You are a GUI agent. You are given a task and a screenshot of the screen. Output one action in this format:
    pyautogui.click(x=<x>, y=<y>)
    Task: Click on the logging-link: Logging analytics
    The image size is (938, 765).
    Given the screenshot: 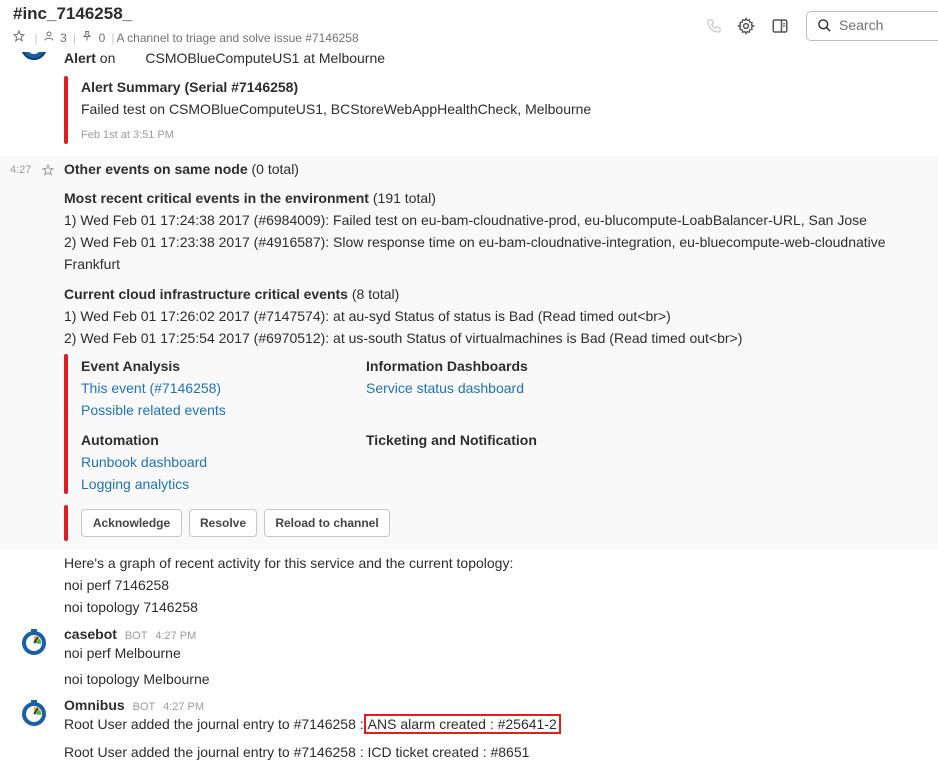 What is the action you would take?
    pyautogui.click(x=135, y=484)
    